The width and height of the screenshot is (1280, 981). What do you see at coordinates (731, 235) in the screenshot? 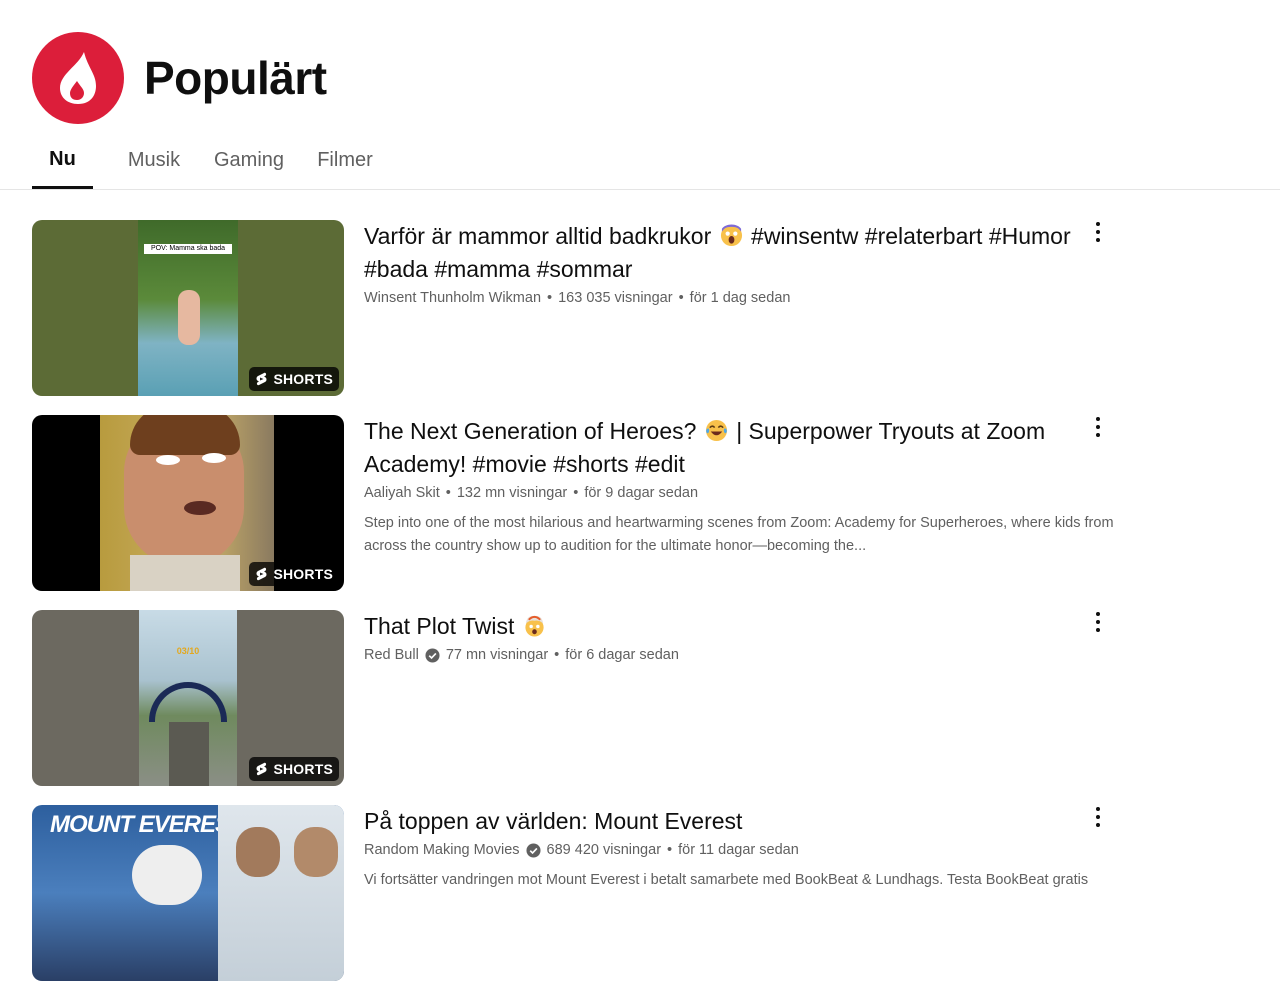
I see `face-screaming-emoji-icon` at bounding box center [731, 235].